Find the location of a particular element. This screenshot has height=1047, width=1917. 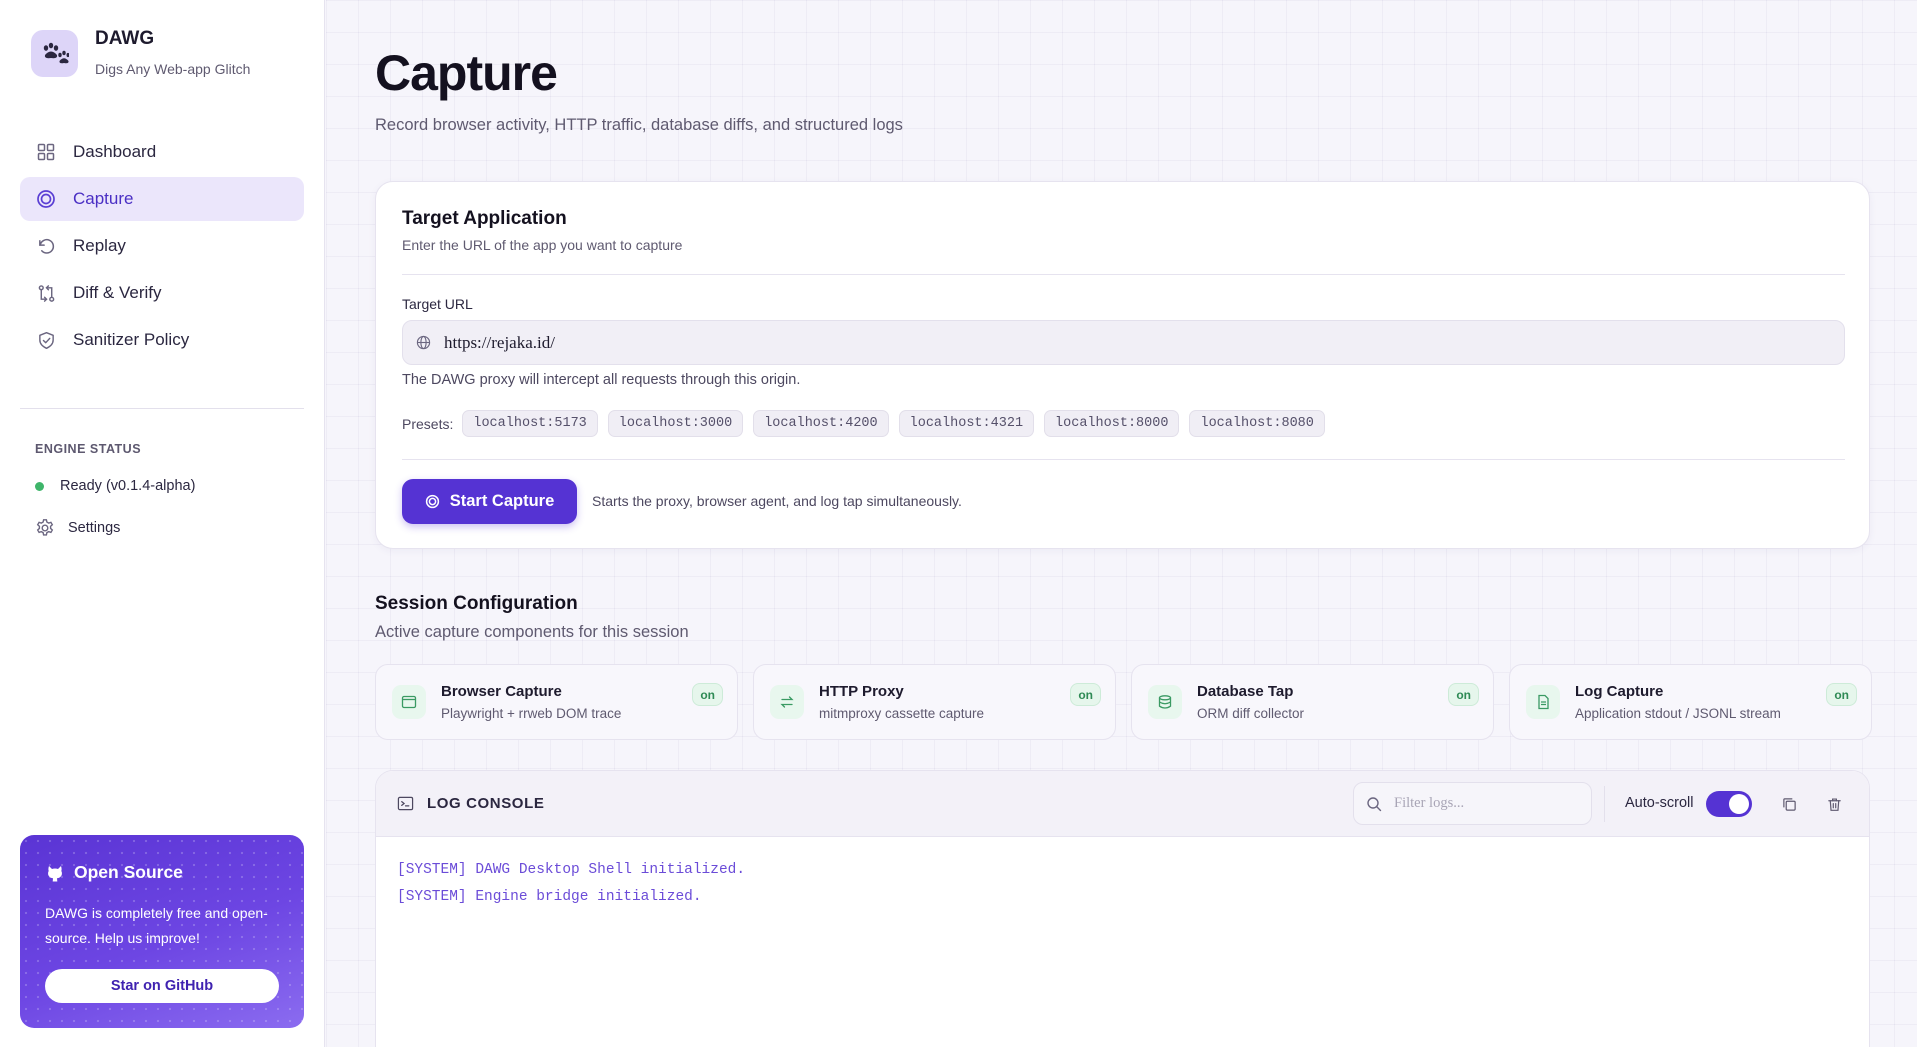

copy-icon is located at coordinates (1789, 804).